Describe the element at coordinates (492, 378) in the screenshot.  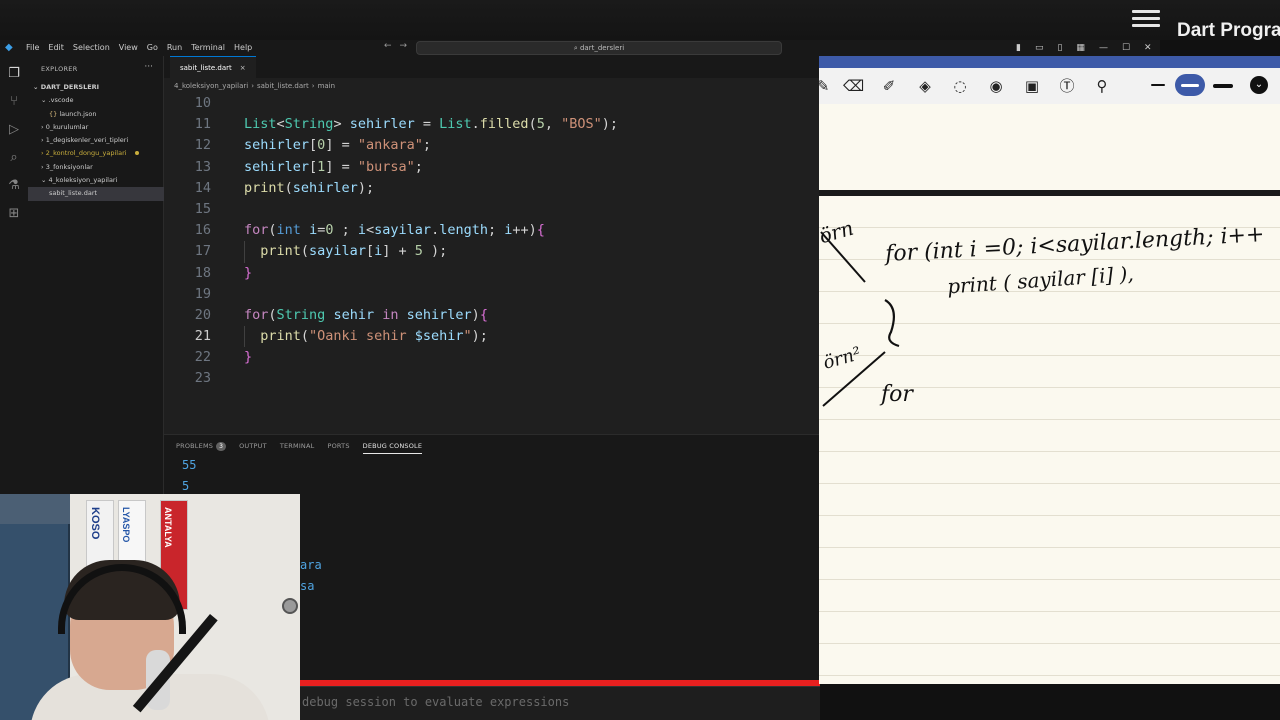
I see `code-line: 23` at that location.